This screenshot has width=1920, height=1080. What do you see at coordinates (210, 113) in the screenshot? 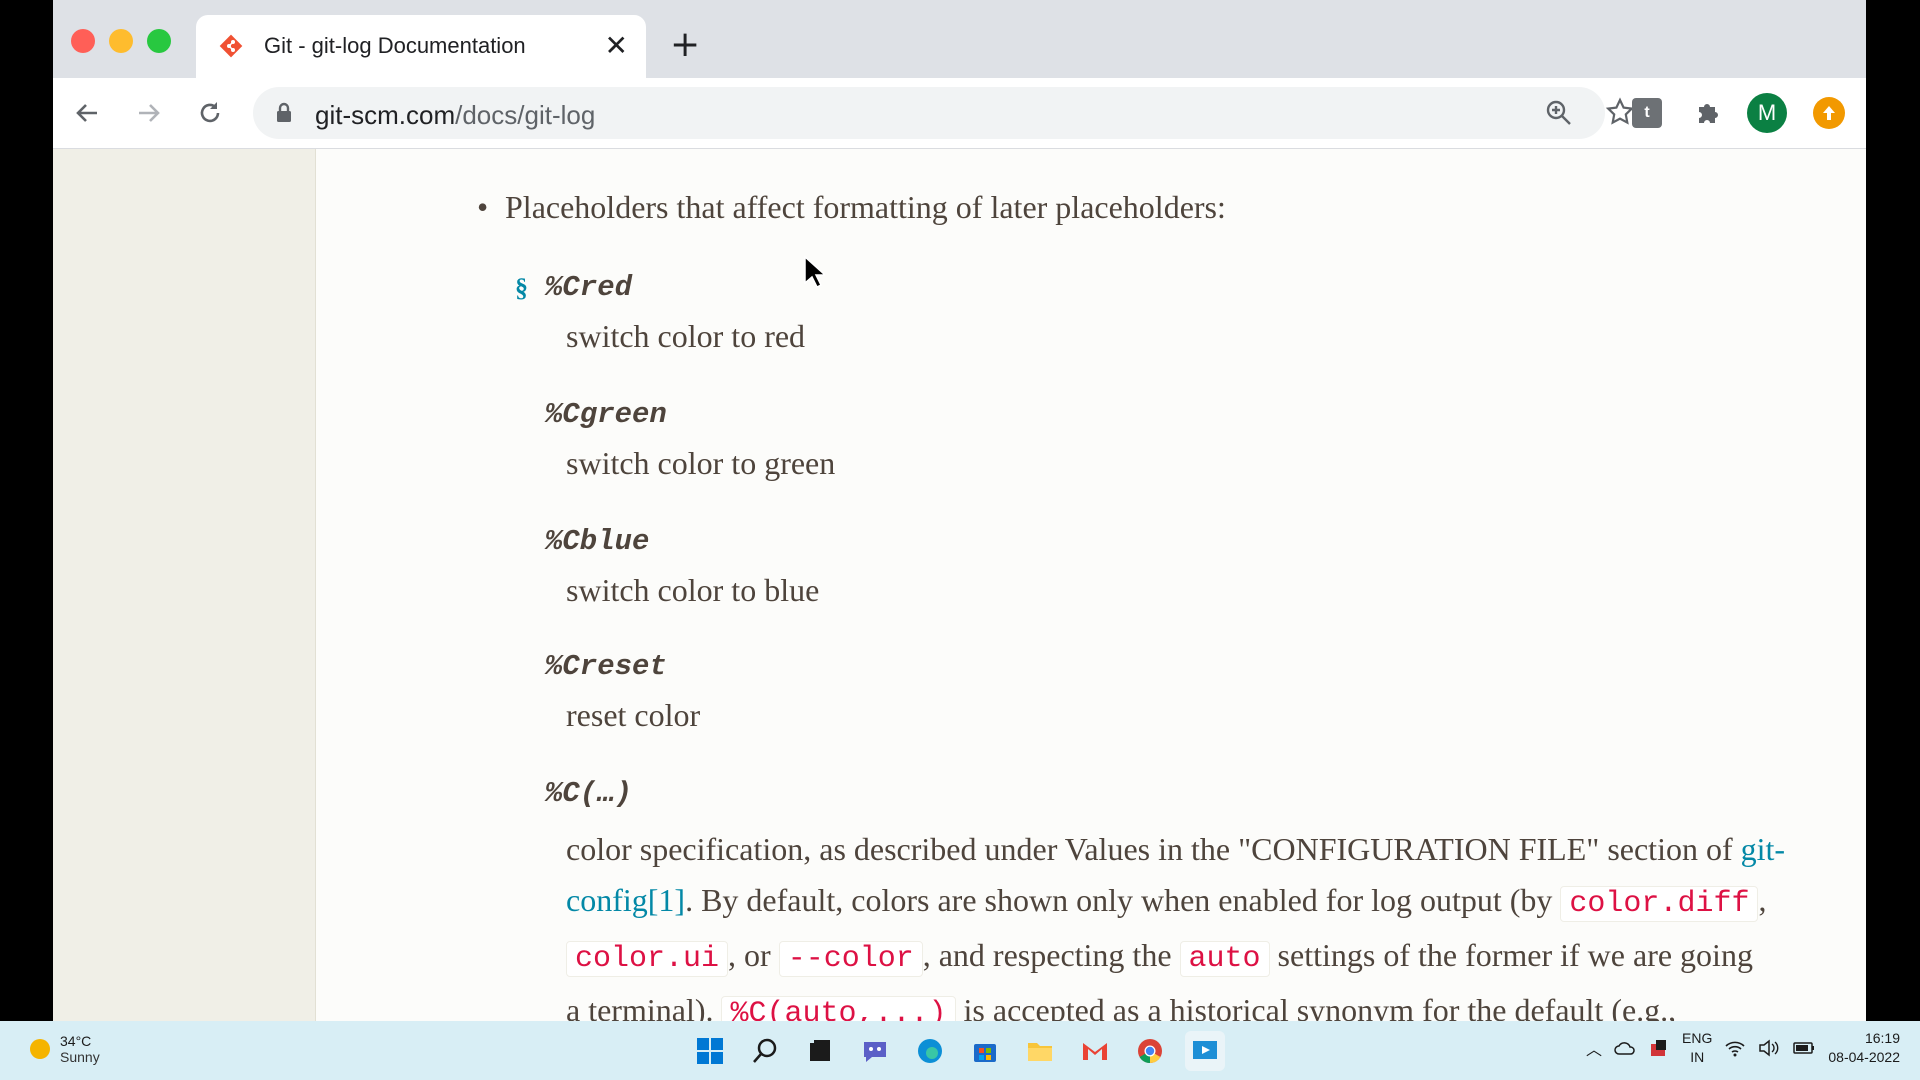
I see `reload-icon` at bounding box center [210, 113].